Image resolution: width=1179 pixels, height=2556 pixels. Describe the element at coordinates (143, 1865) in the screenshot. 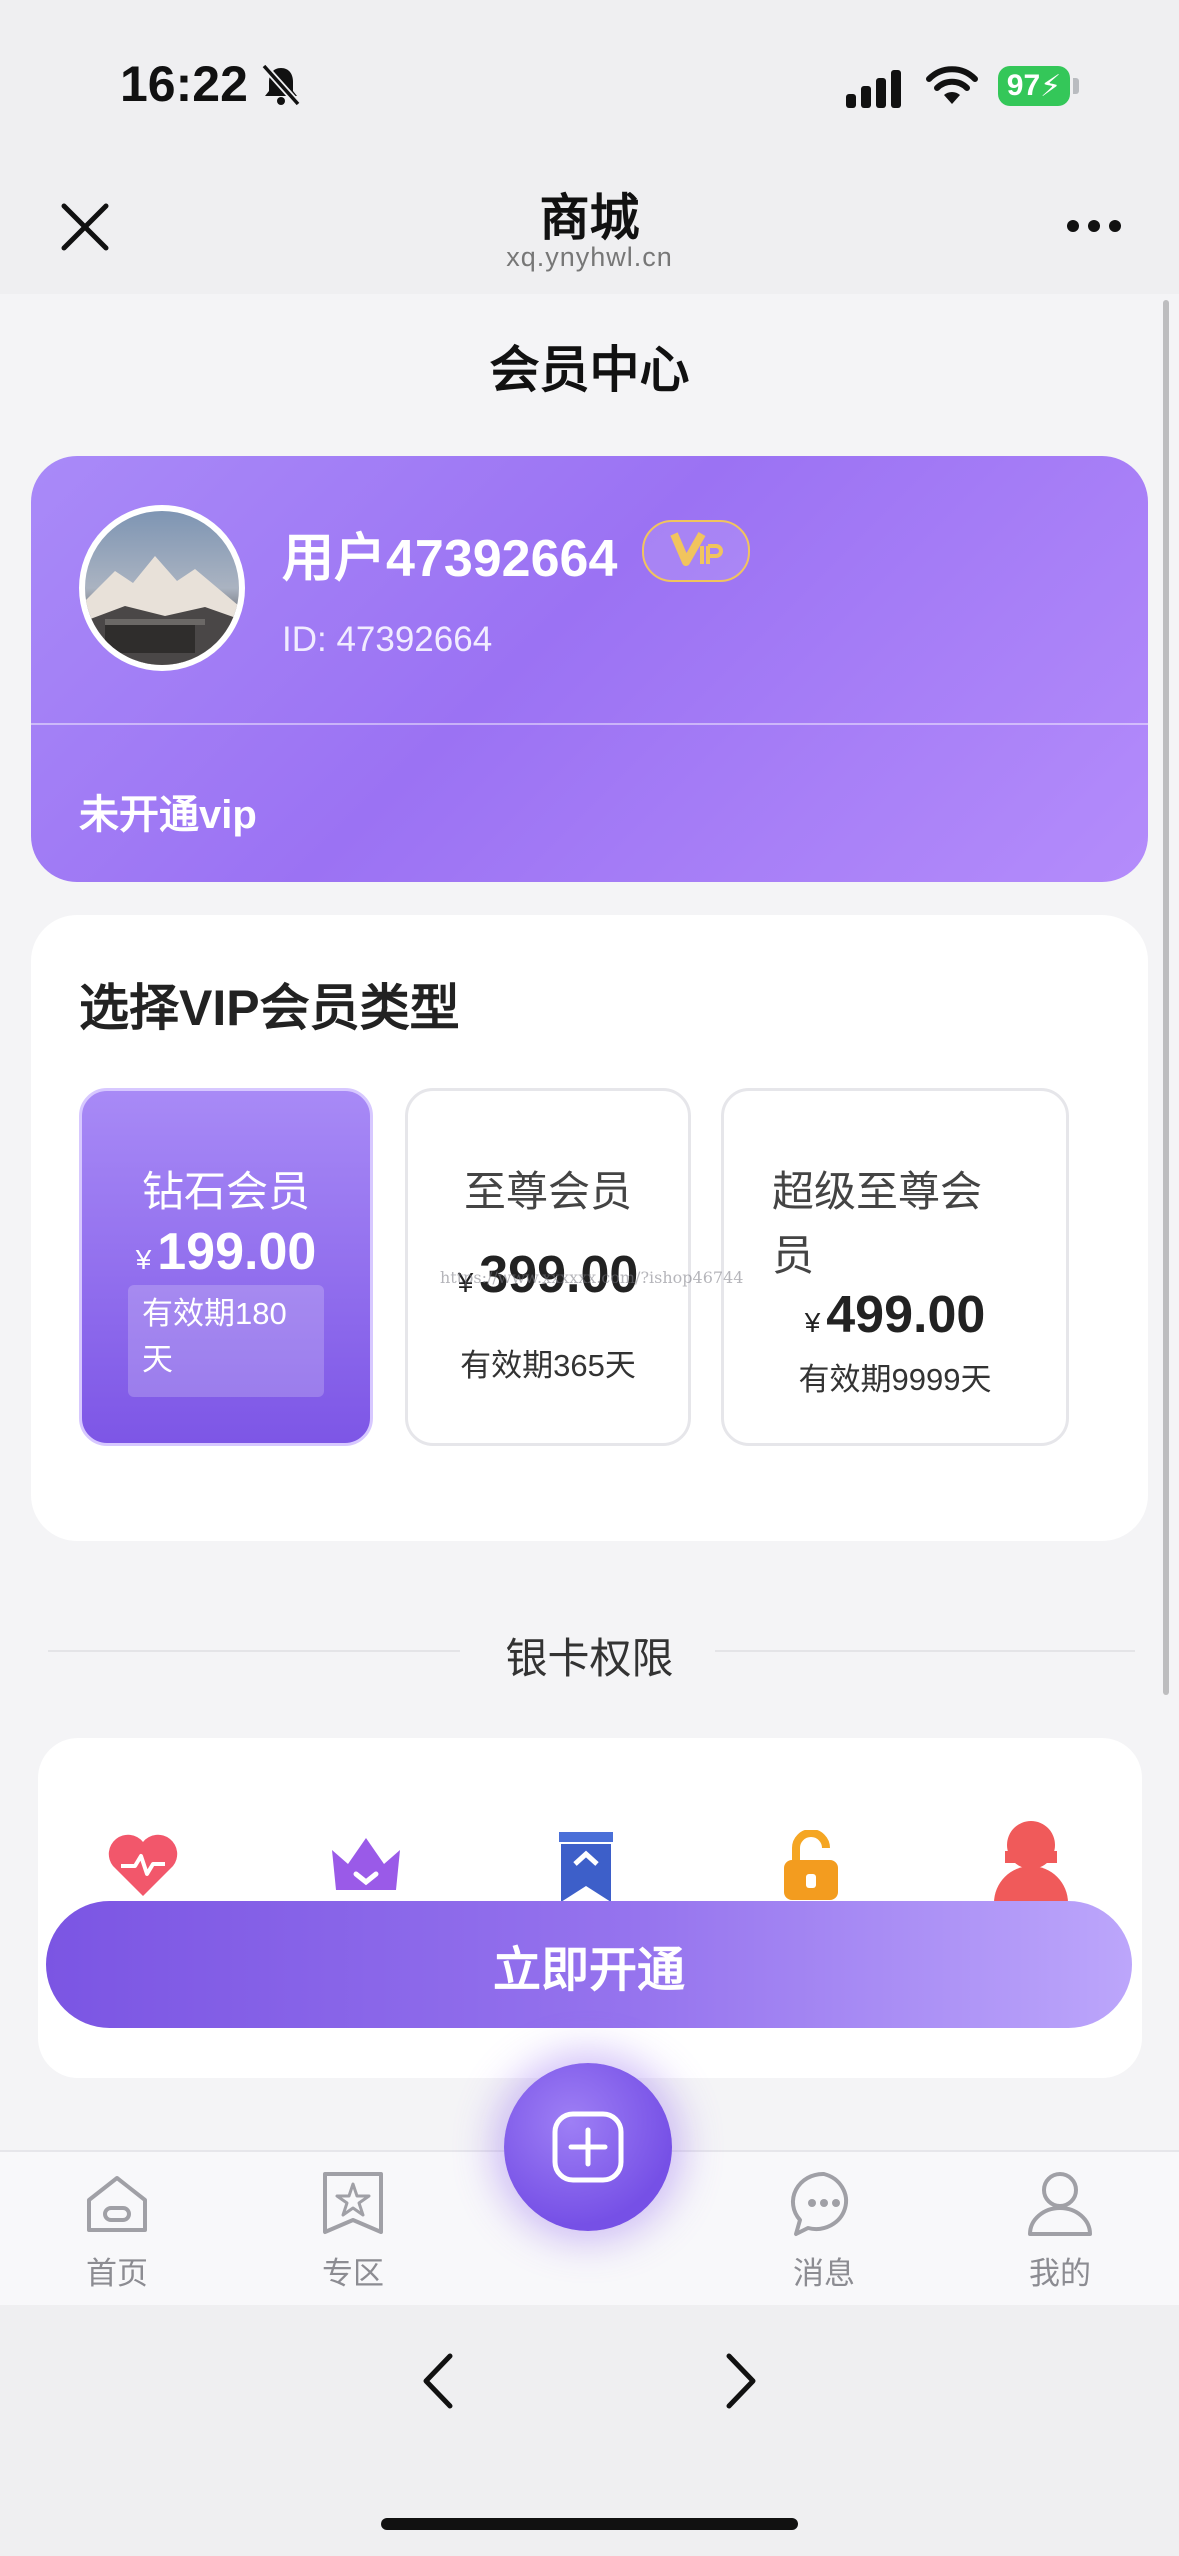

I see `heart-icon` at that location.